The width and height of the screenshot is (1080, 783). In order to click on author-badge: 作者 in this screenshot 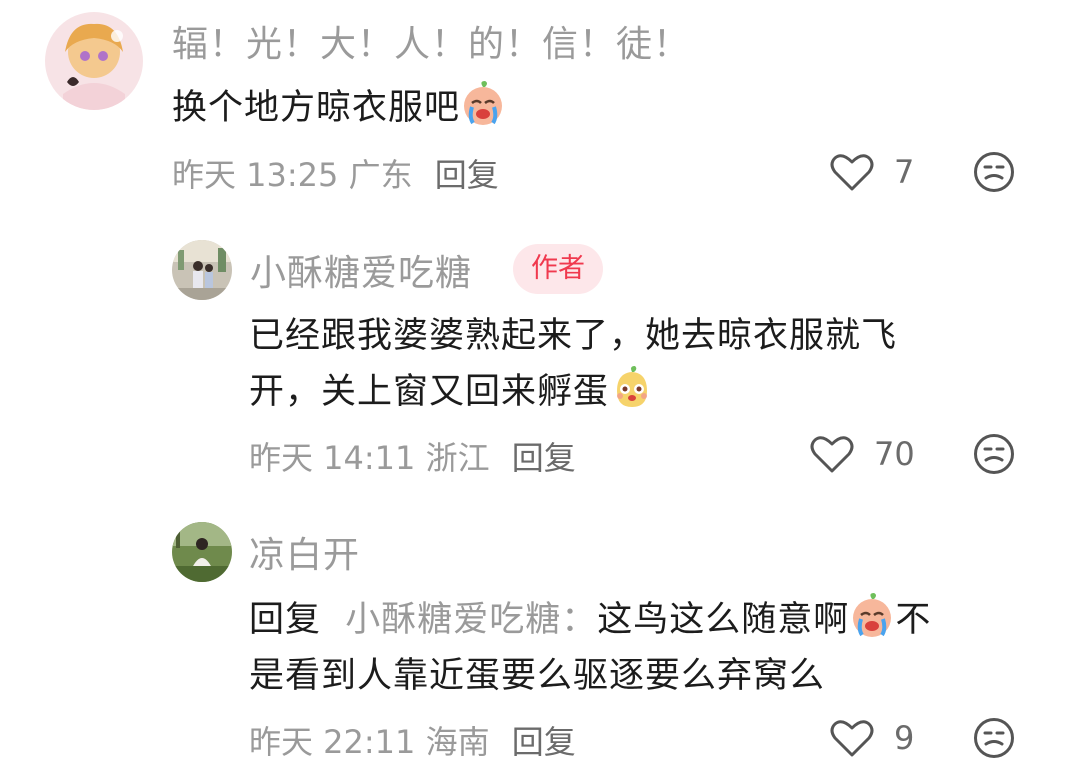, I will do `click(558, 269)`.